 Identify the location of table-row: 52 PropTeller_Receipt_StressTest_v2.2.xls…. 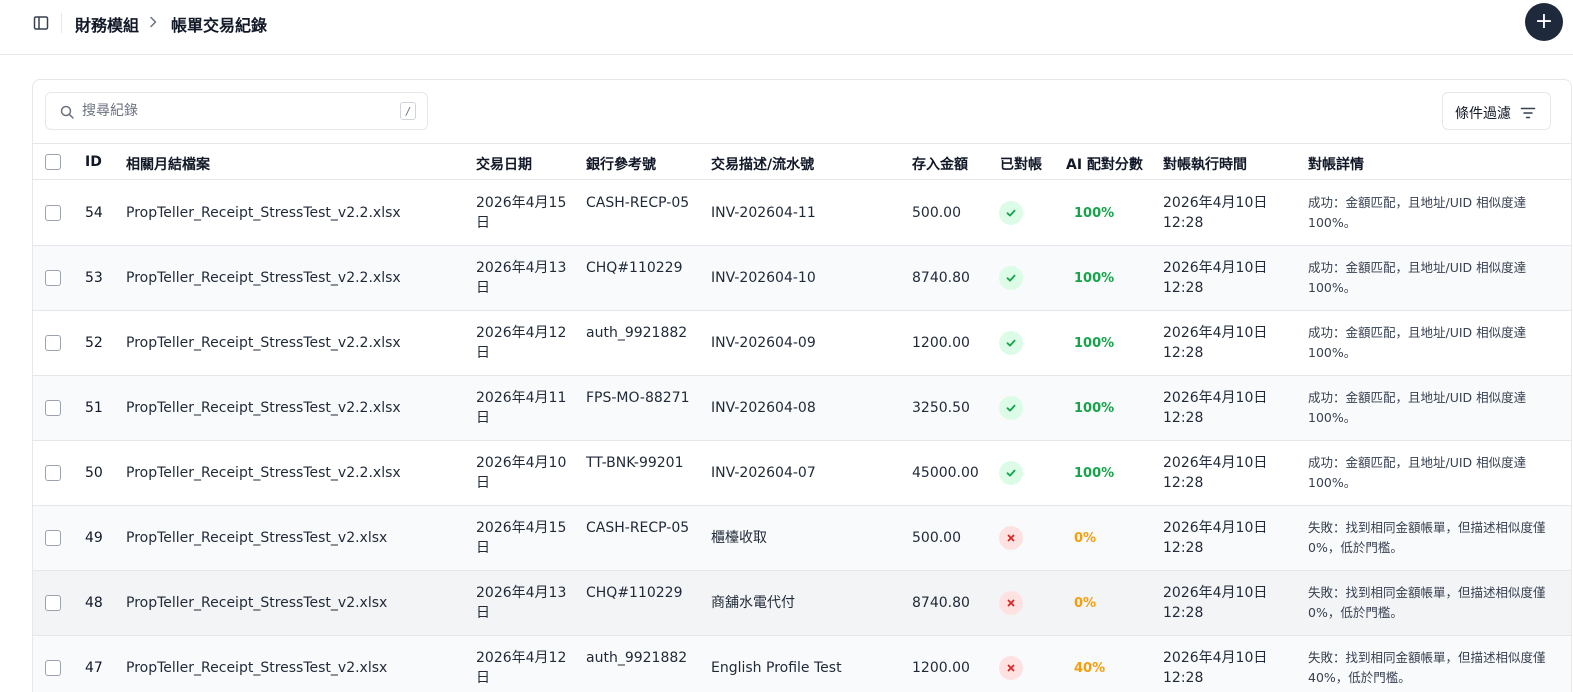
(802, 343).